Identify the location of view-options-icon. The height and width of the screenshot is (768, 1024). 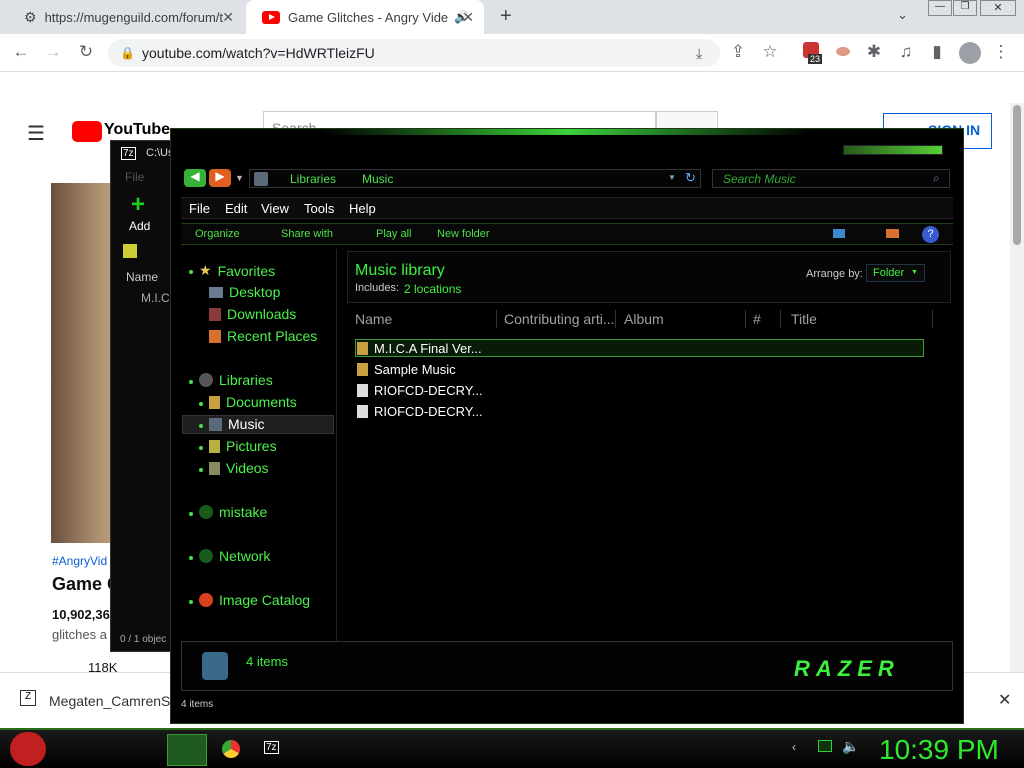
(839, 233).